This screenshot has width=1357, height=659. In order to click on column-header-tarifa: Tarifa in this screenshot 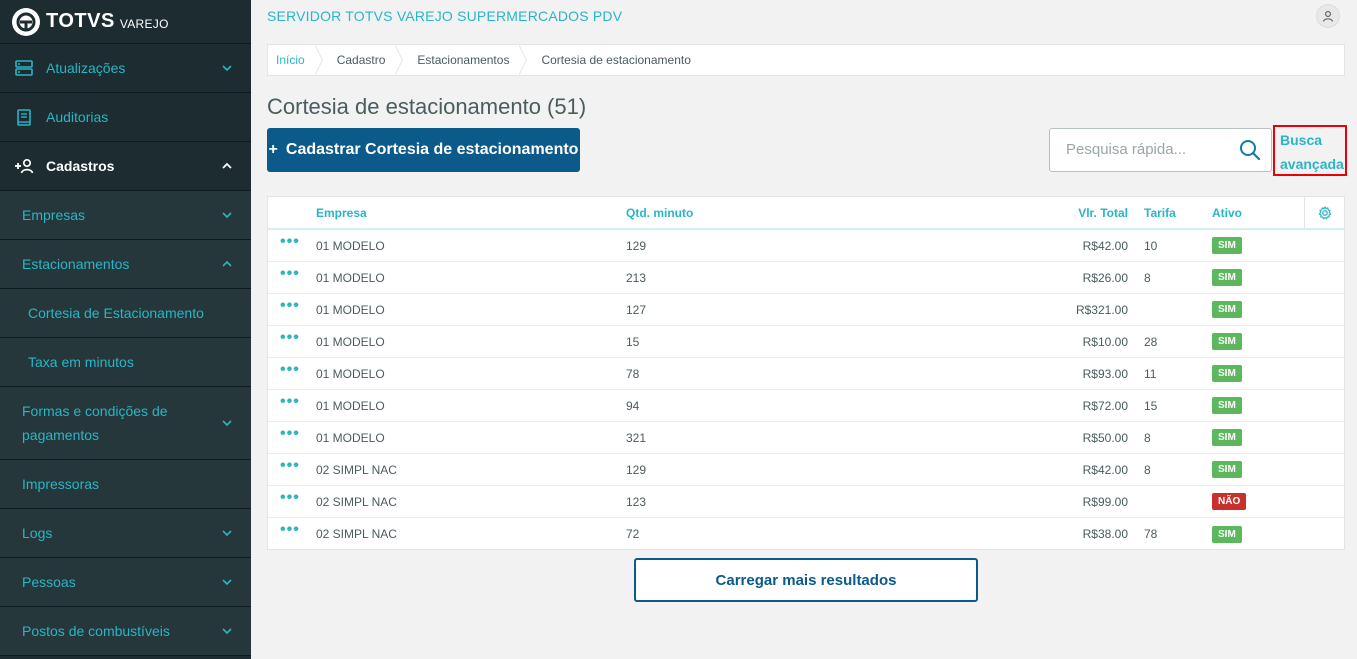, I will do `click(1170, 213)`.